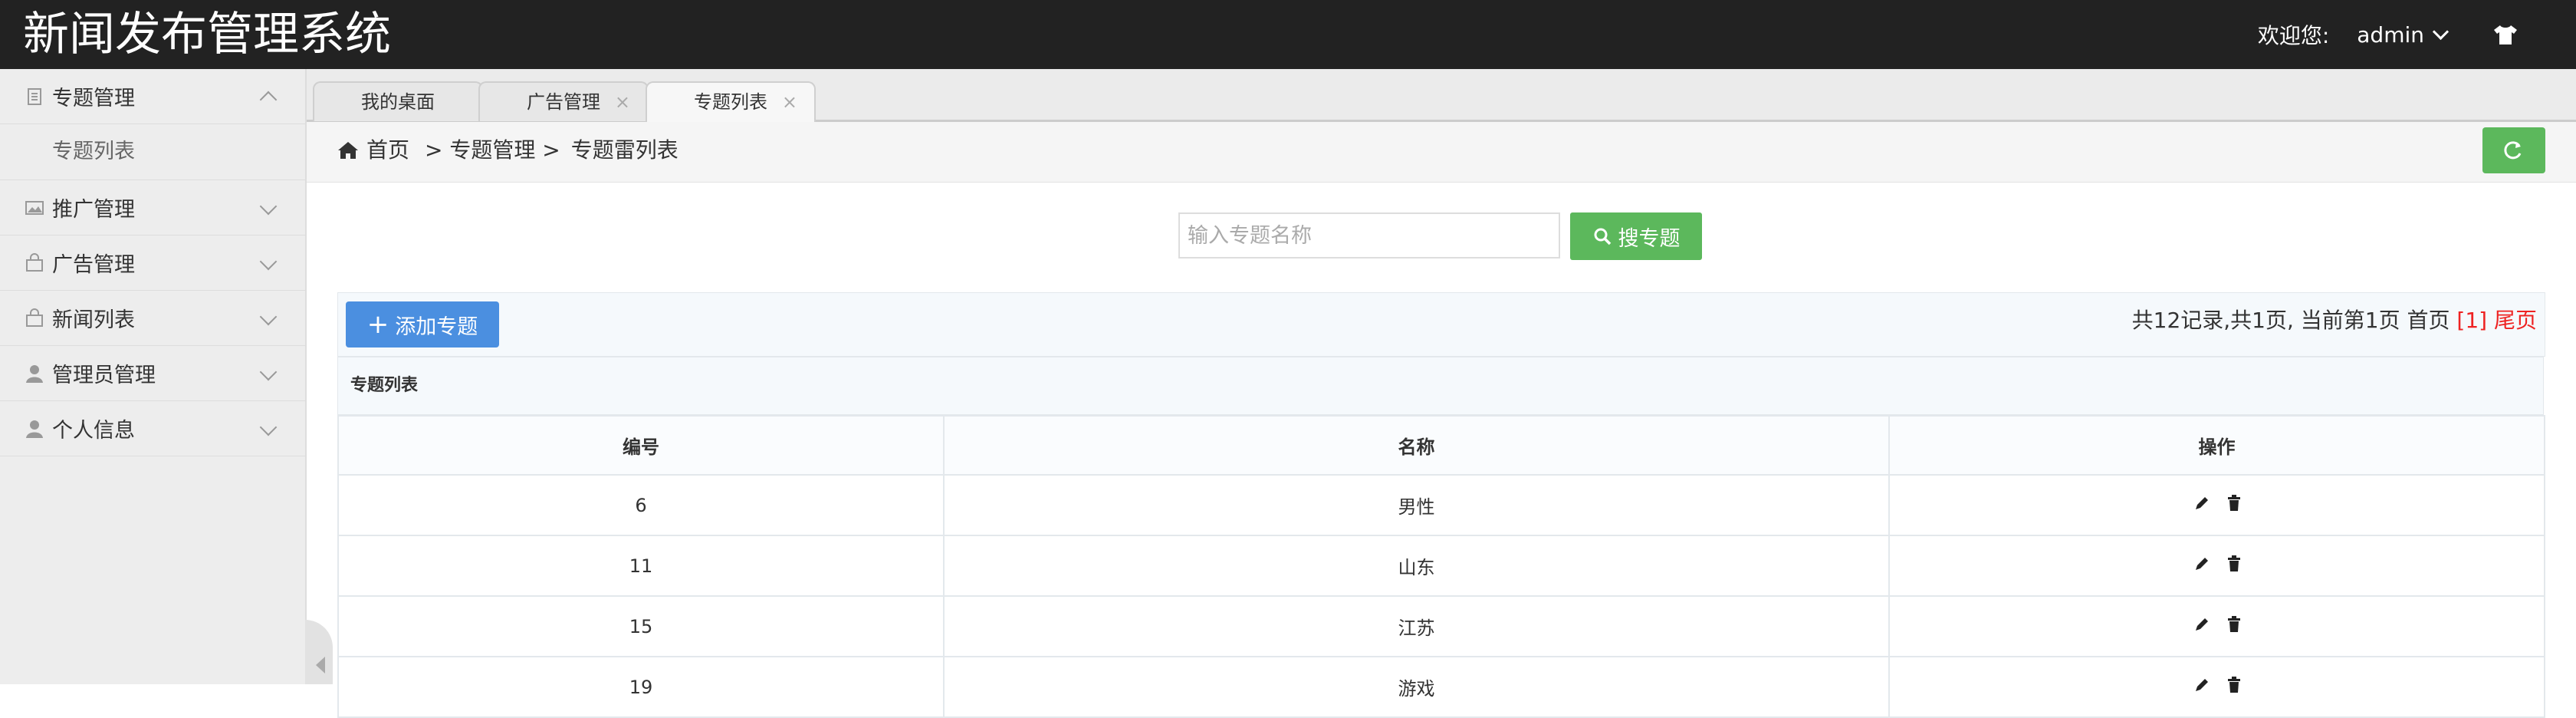 The width and height of the screenshot is (2576, 718). What do you see at coordinates (348, 151) in the screenshot?
I see `home-icon` at bounding box center [348, 151].